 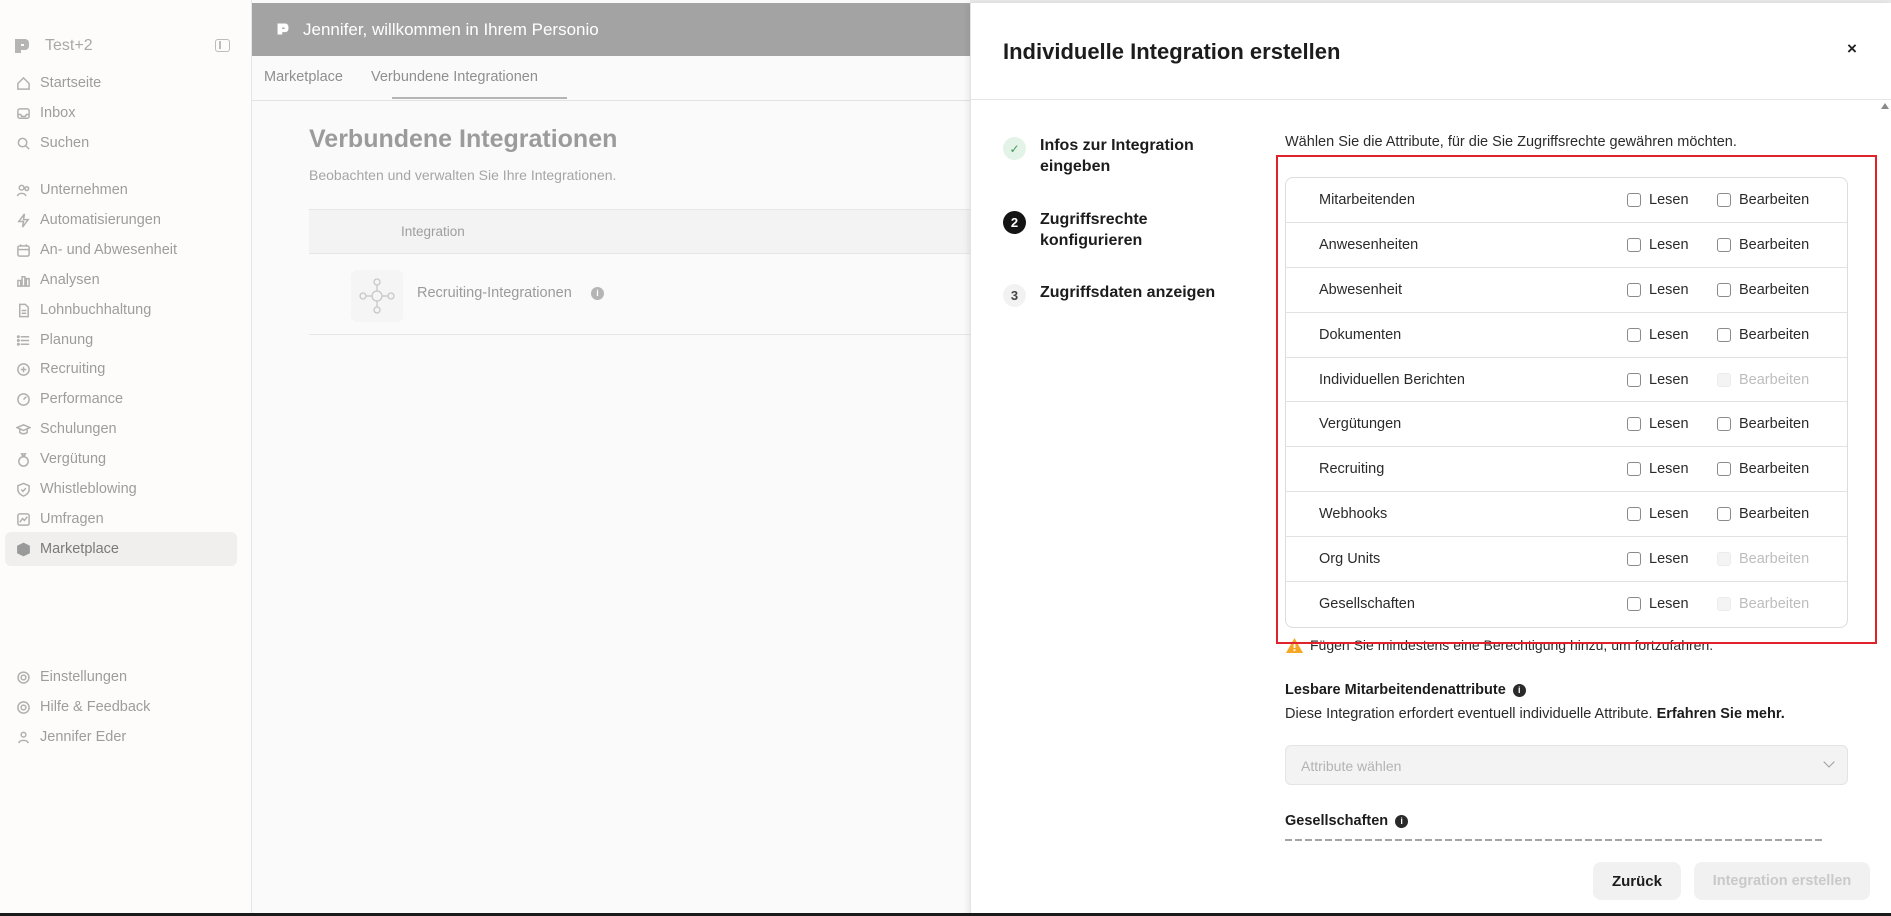 What do you see at coordinates (639, 231) in the screenshot?
I see `table-header: Integration` at bounding box center [639, 231].